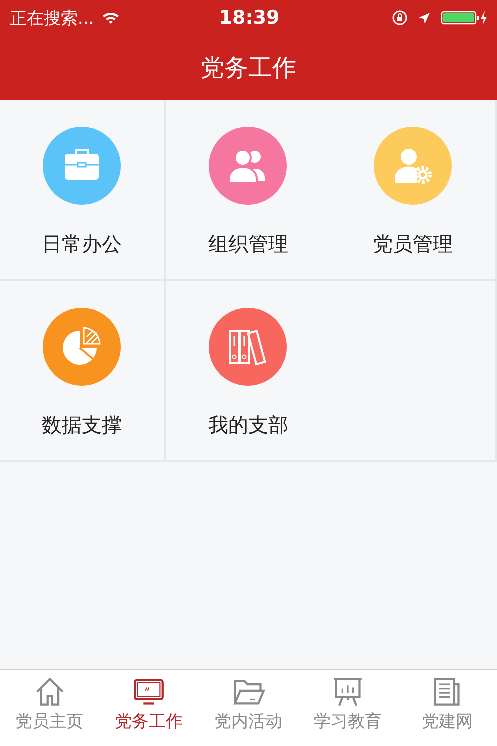 Image resolution: width=497 pixels, height=746 pixels. Describe the element at coordinates (413, 244) in the screenshot. I see `menu-label: 党员管理` at that location.